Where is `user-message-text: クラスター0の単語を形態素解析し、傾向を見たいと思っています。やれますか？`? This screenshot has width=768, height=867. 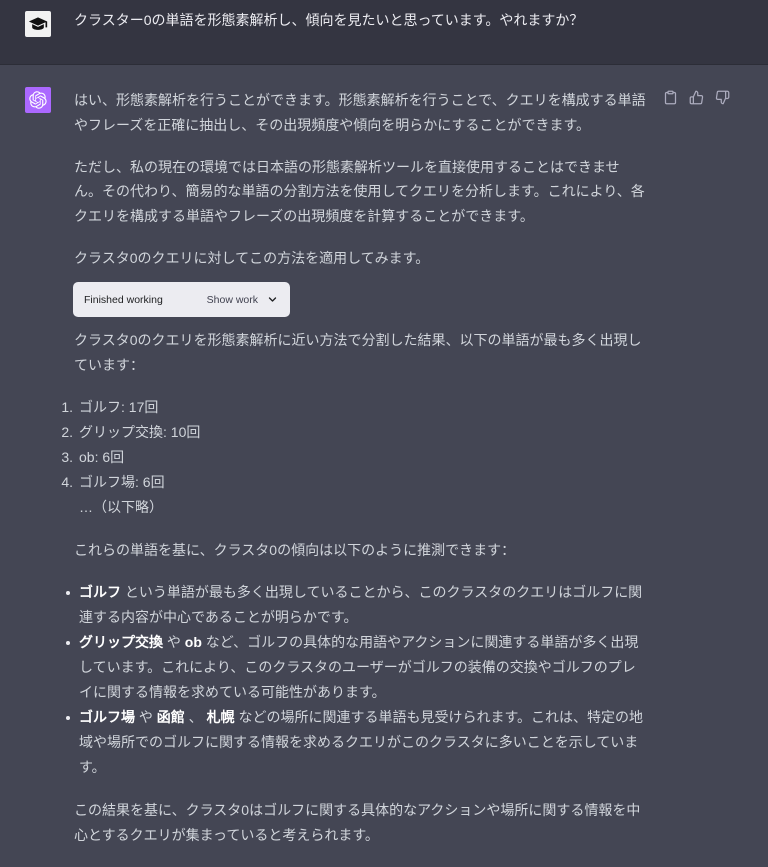
user-message-text: クラスター0の単語を形態素解析し、傾向を見たいと思っています。やれますか？ is located at coordinates (329, 20).